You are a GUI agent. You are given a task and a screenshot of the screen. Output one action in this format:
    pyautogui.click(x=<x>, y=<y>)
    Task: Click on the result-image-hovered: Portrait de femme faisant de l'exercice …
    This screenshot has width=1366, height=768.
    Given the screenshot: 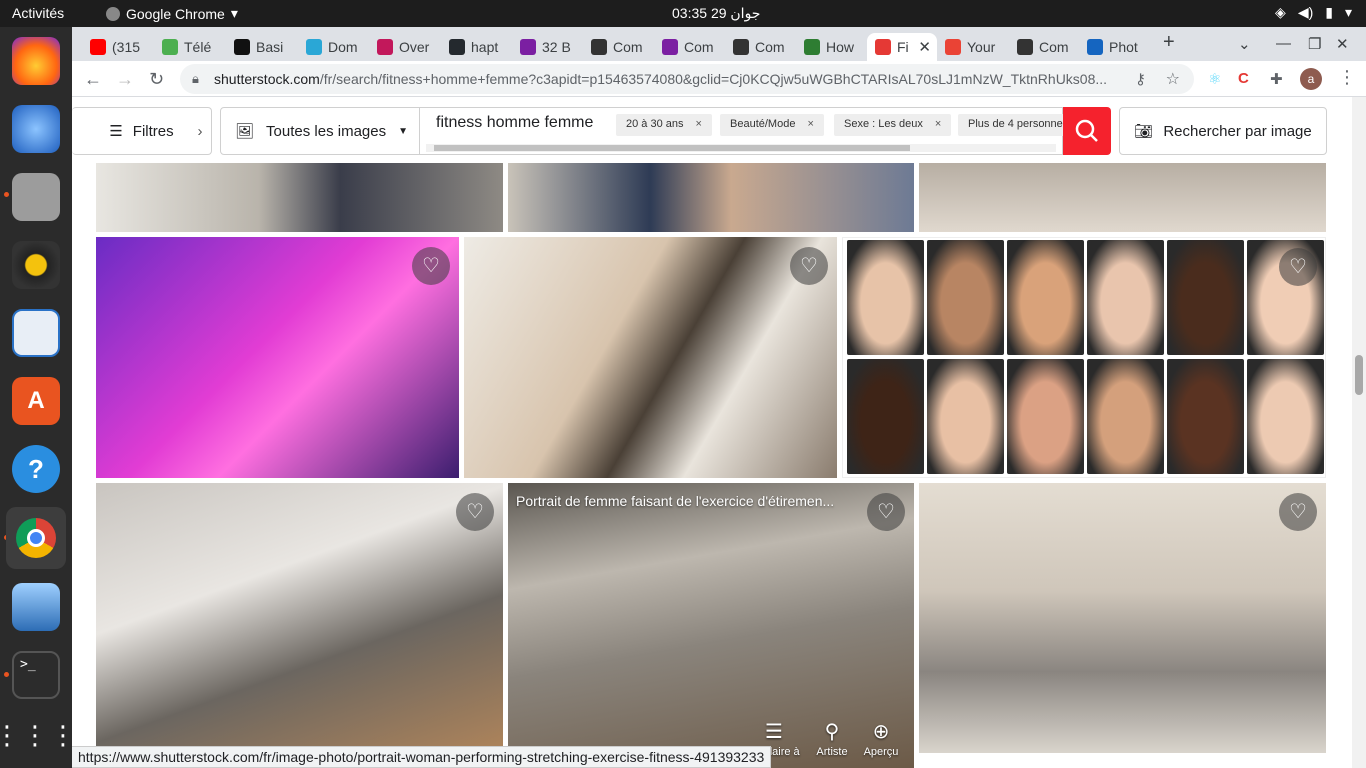 What is the action you would take?
    pyautogui.click(x=711, y=625)
    